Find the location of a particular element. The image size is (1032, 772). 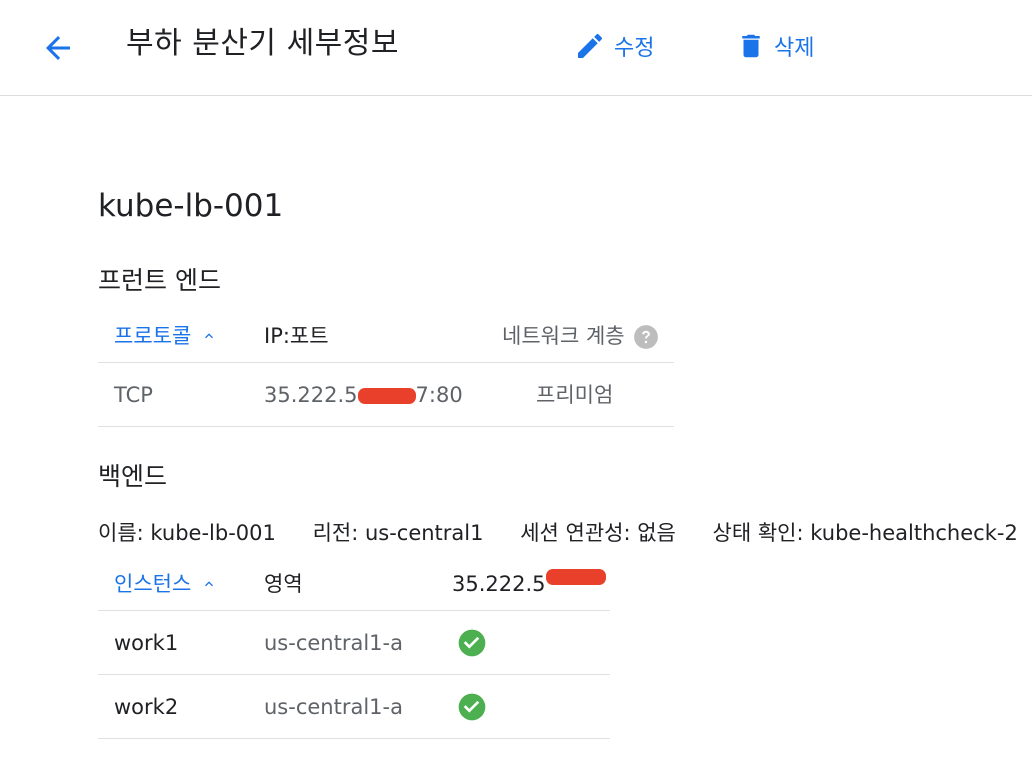

delete-button: 삭제 is located at coordinates (775, 46).